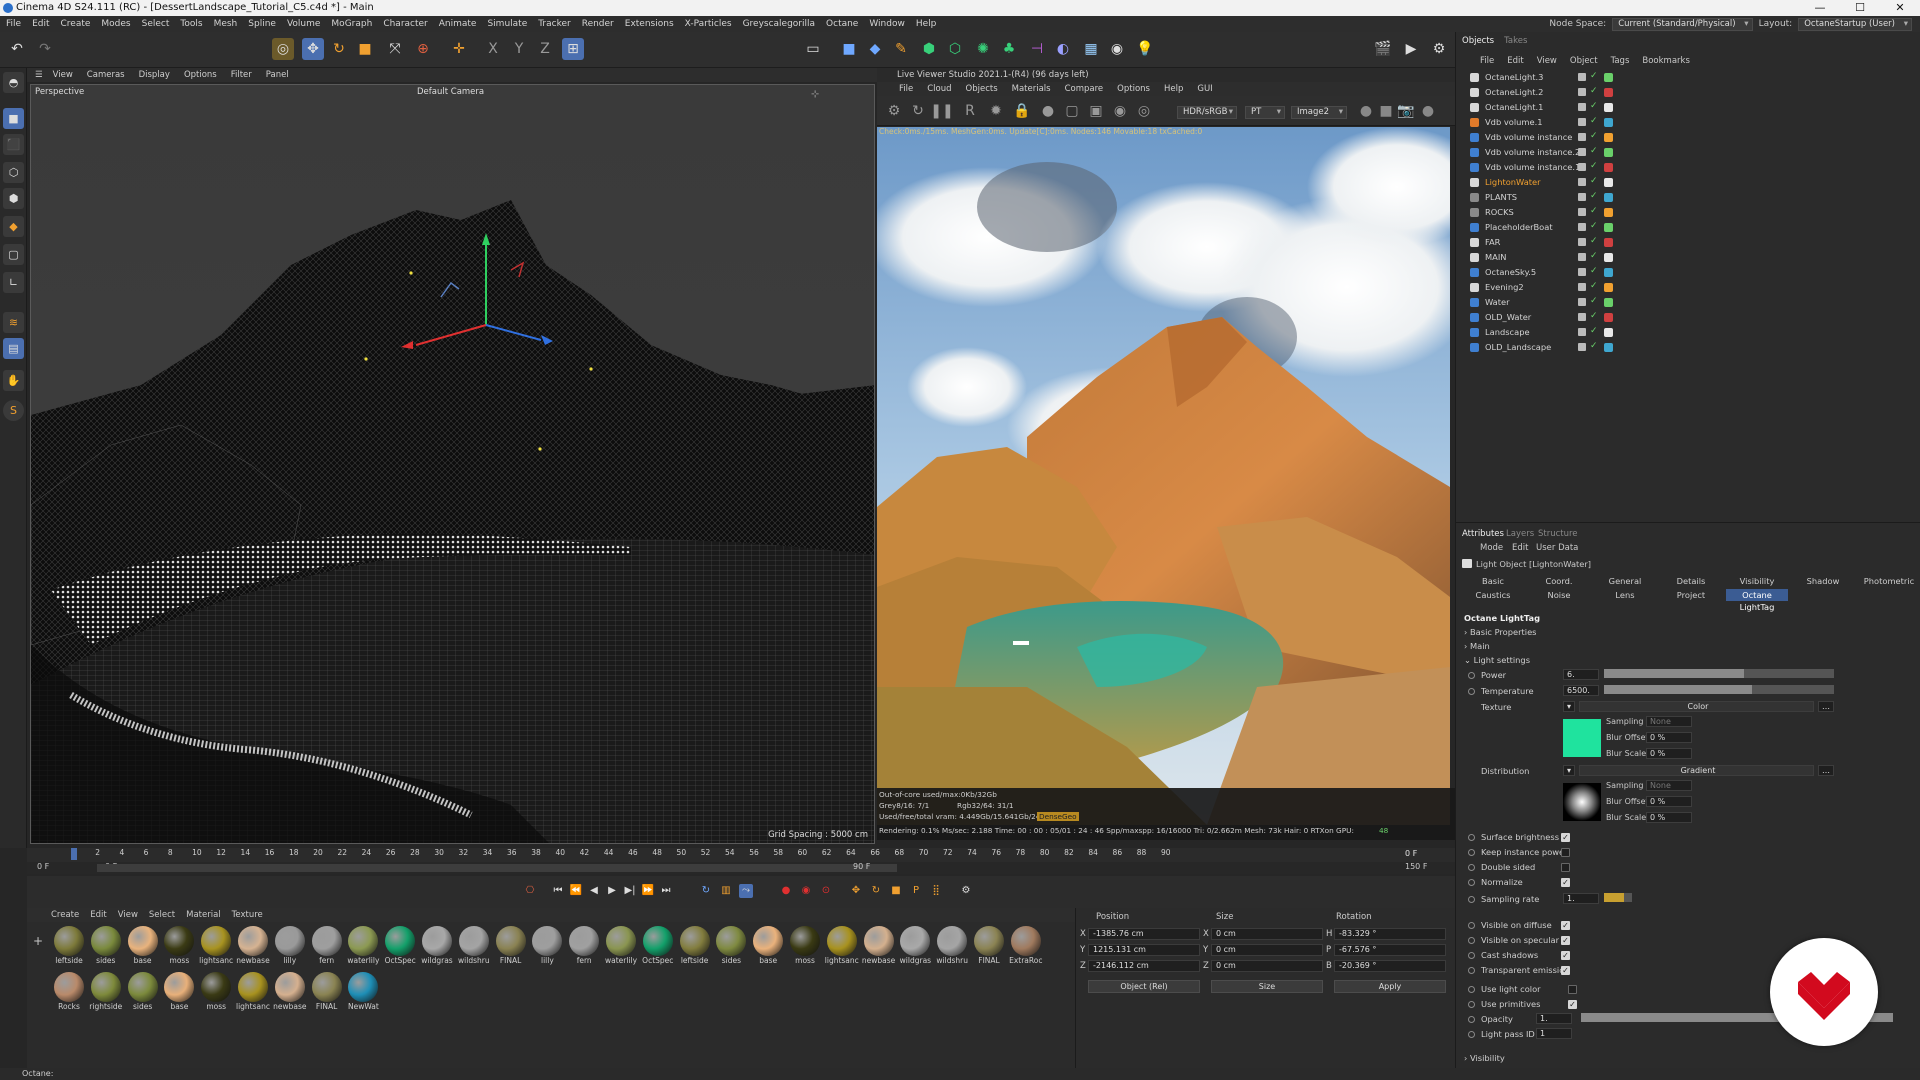 The width and height of the screenshot is (1920, 1080). I want to click on material-swatch: OctSpec, so click(400, 945).